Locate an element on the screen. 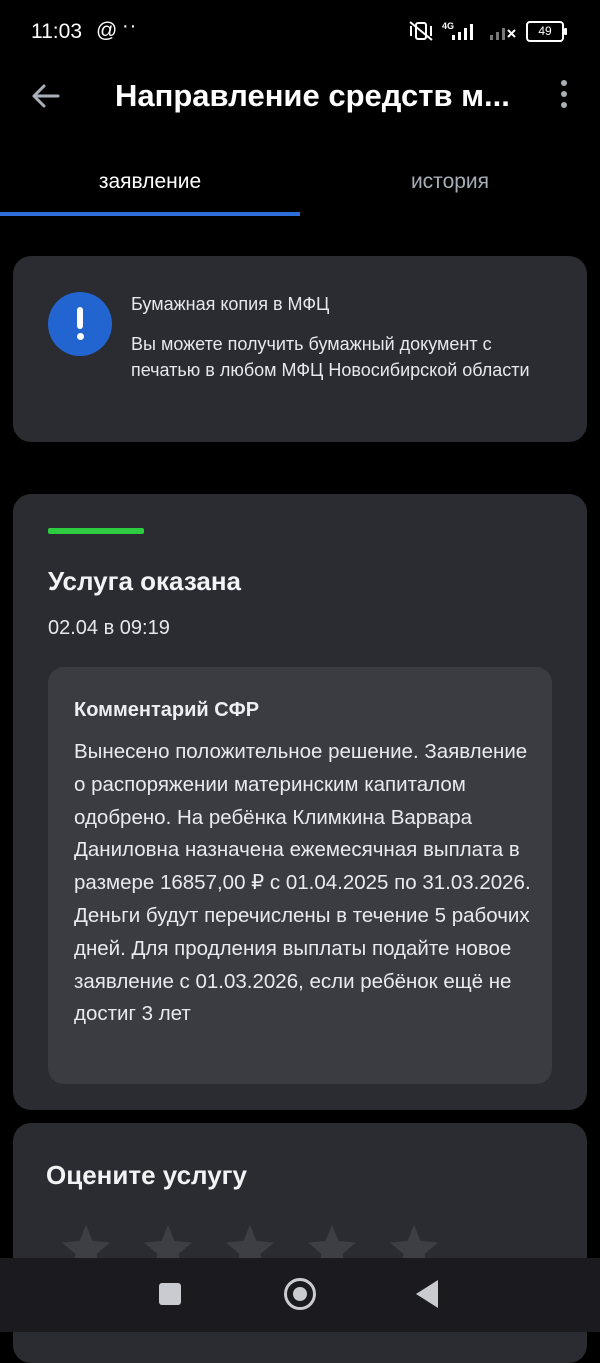  signal-4g-icon: 4G is located at coordinates (457, 30).